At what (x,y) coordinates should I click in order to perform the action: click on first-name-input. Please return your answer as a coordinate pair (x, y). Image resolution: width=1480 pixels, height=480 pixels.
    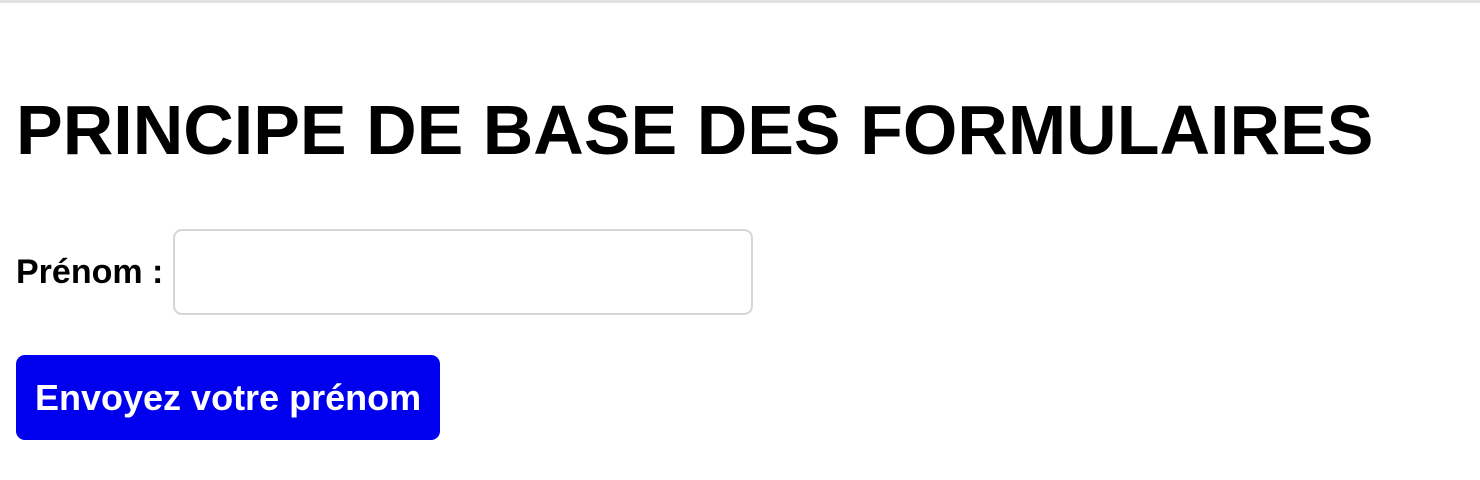
    Looking at the image, I should click on (463, 272).